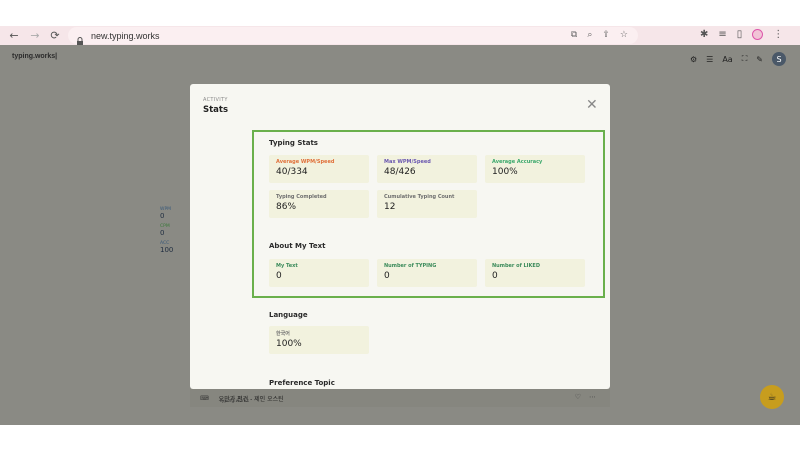 The image size is (800, 450). I want to click on more-icon: ⋯, so click(592, 397).